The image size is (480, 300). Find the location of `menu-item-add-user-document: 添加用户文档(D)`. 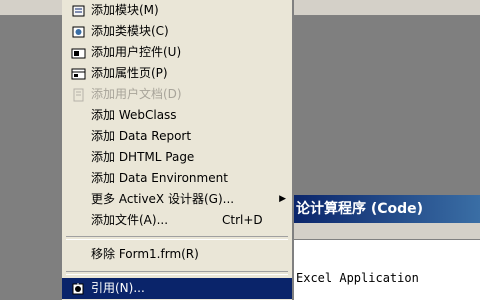

menu-item-add-user-document: 添加用户文档(D) is located at coordinates (177, 94).